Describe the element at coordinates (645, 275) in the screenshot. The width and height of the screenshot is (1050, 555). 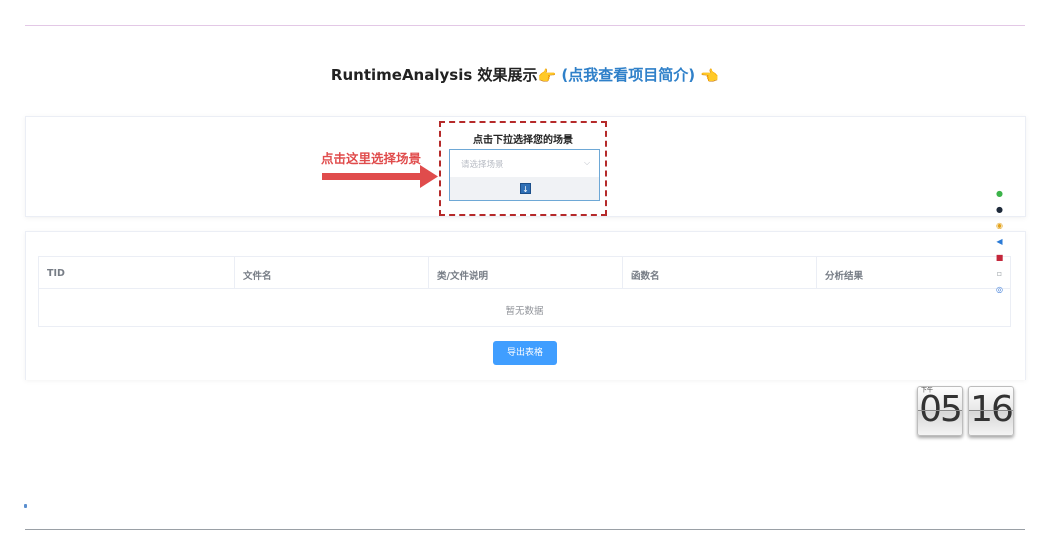
I see `column-header-function-name: 函数名` at that location.